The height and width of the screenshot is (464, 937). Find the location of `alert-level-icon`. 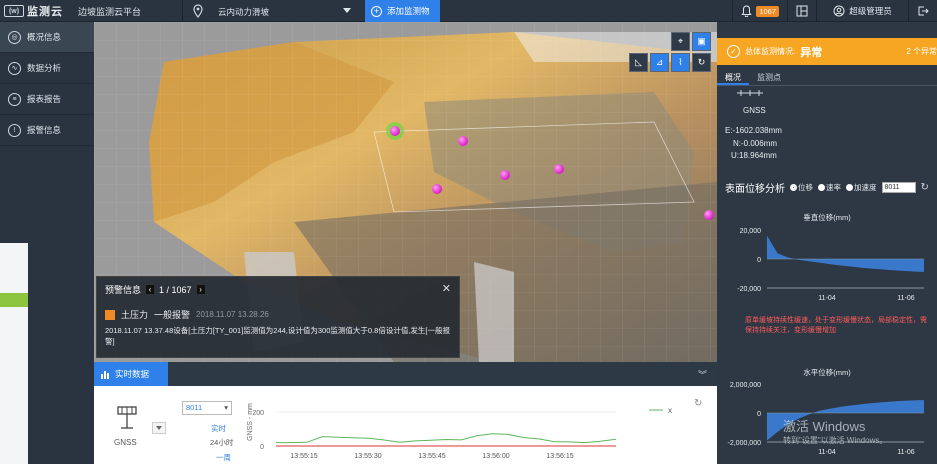

alert-level-icon is located at coordinates (110, 314).